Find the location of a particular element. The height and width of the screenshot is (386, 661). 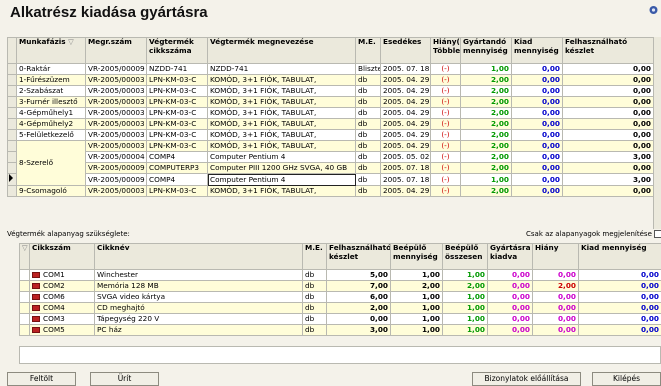

top-table-scrollbar is located at coordinates (657, 133).